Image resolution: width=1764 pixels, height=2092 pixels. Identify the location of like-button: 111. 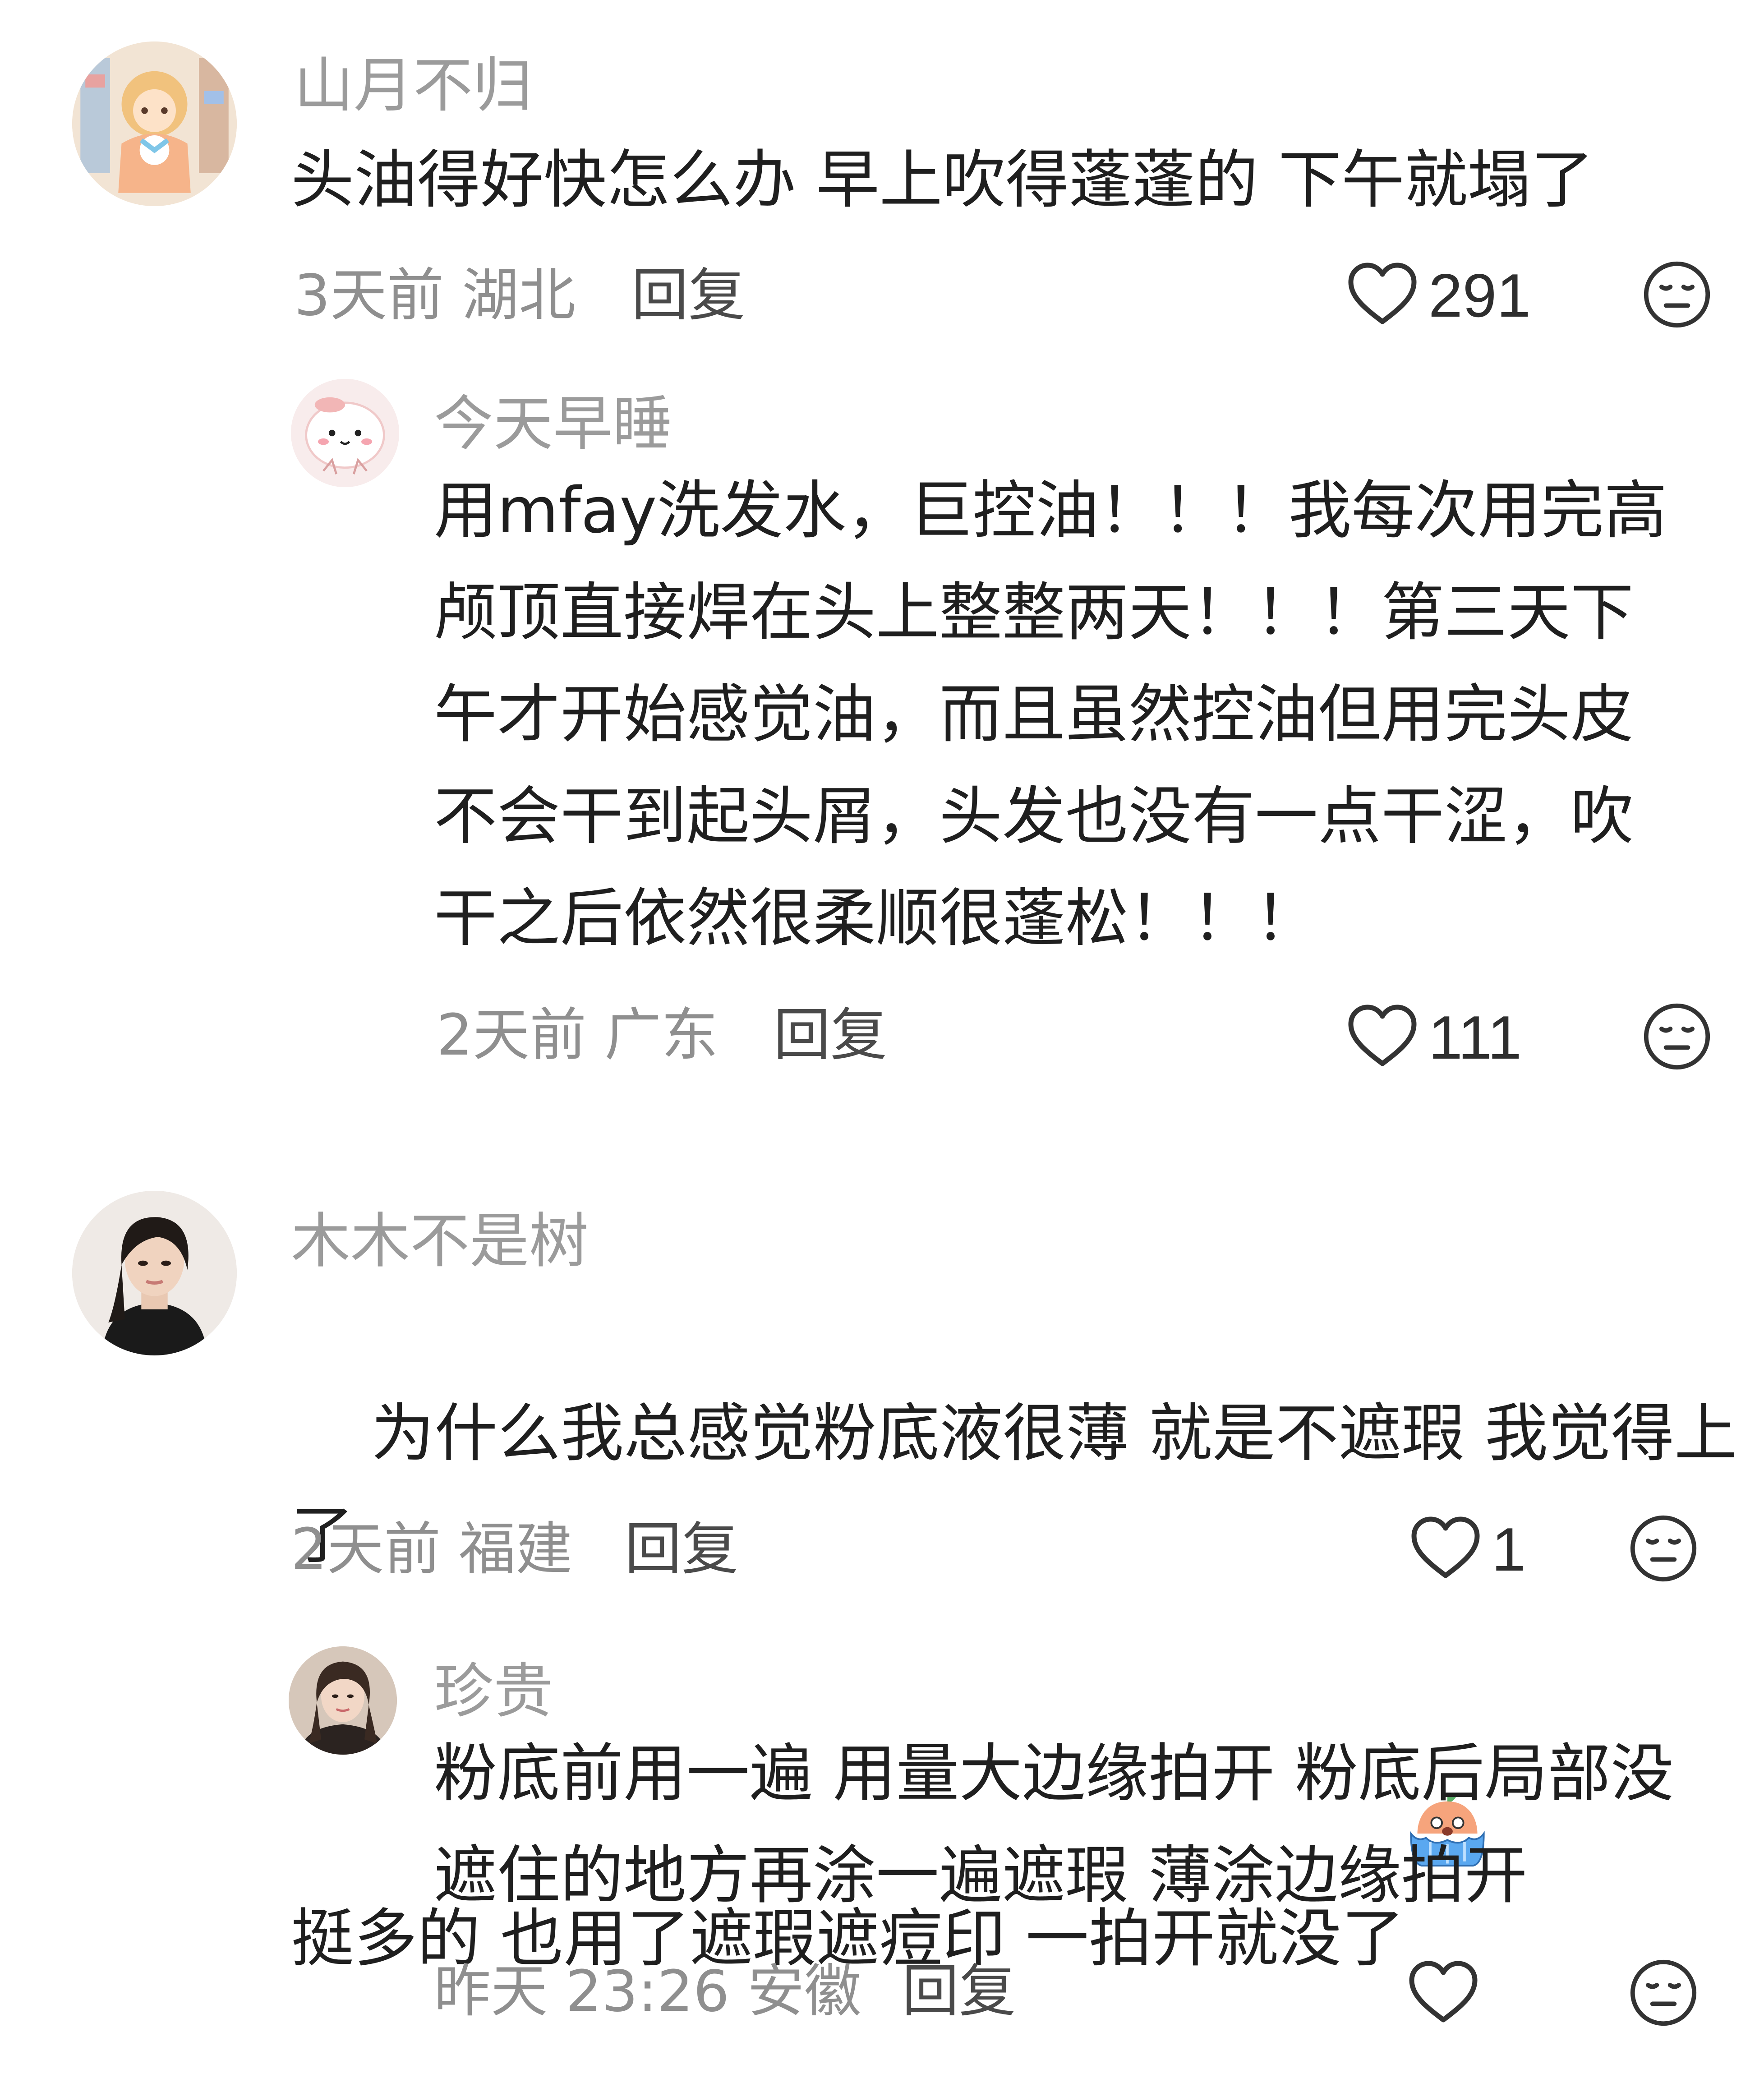
(1434, 1037).